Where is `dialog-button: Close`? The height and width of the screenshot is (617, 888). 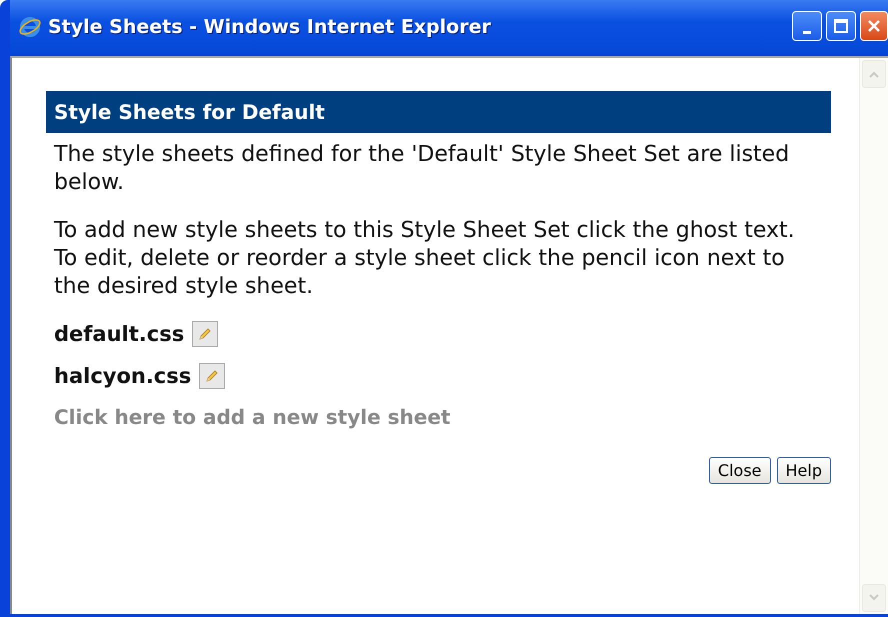
dialog-button: Close is located at coordinates (739, 470).